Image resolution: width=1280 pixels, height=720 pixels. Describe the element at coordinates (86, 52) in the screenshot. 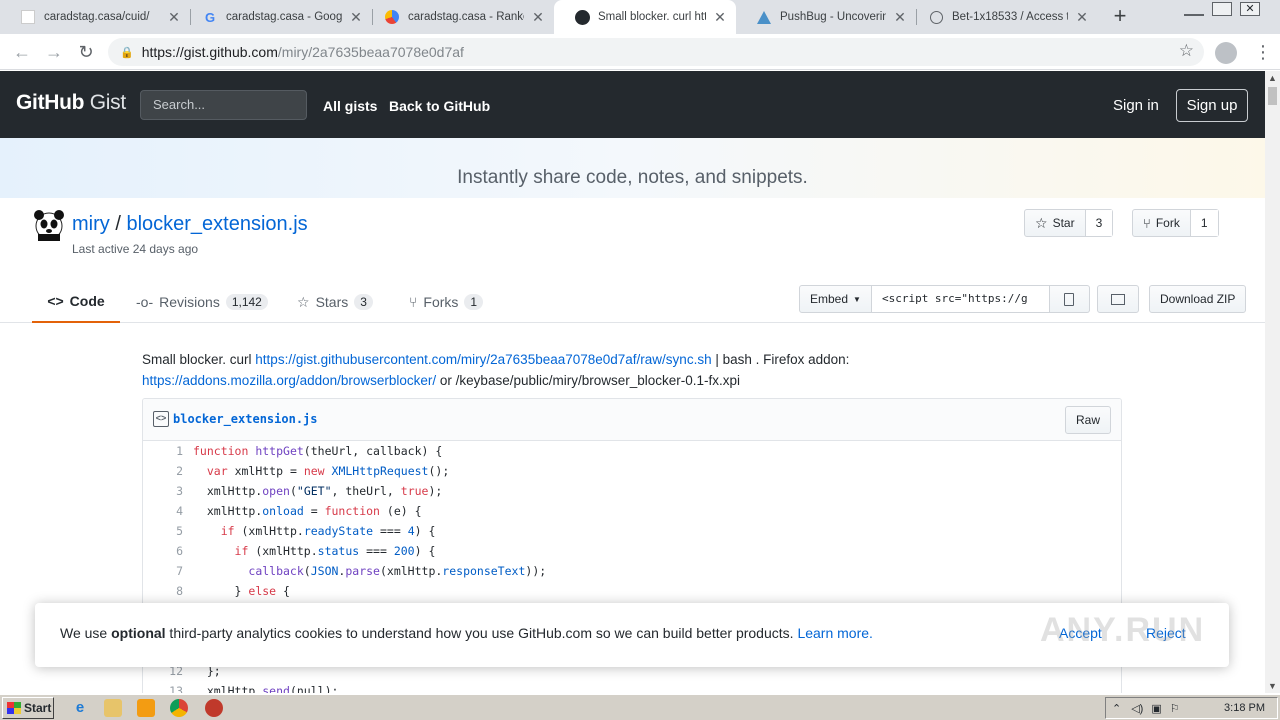

I see `reload-icon: ↻` at that location.